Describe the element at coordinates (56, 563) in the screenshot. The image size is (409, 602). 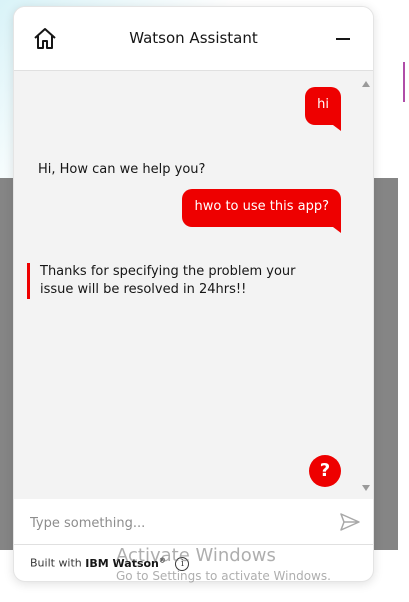
I see `footer-prefix: Built with` at that location.